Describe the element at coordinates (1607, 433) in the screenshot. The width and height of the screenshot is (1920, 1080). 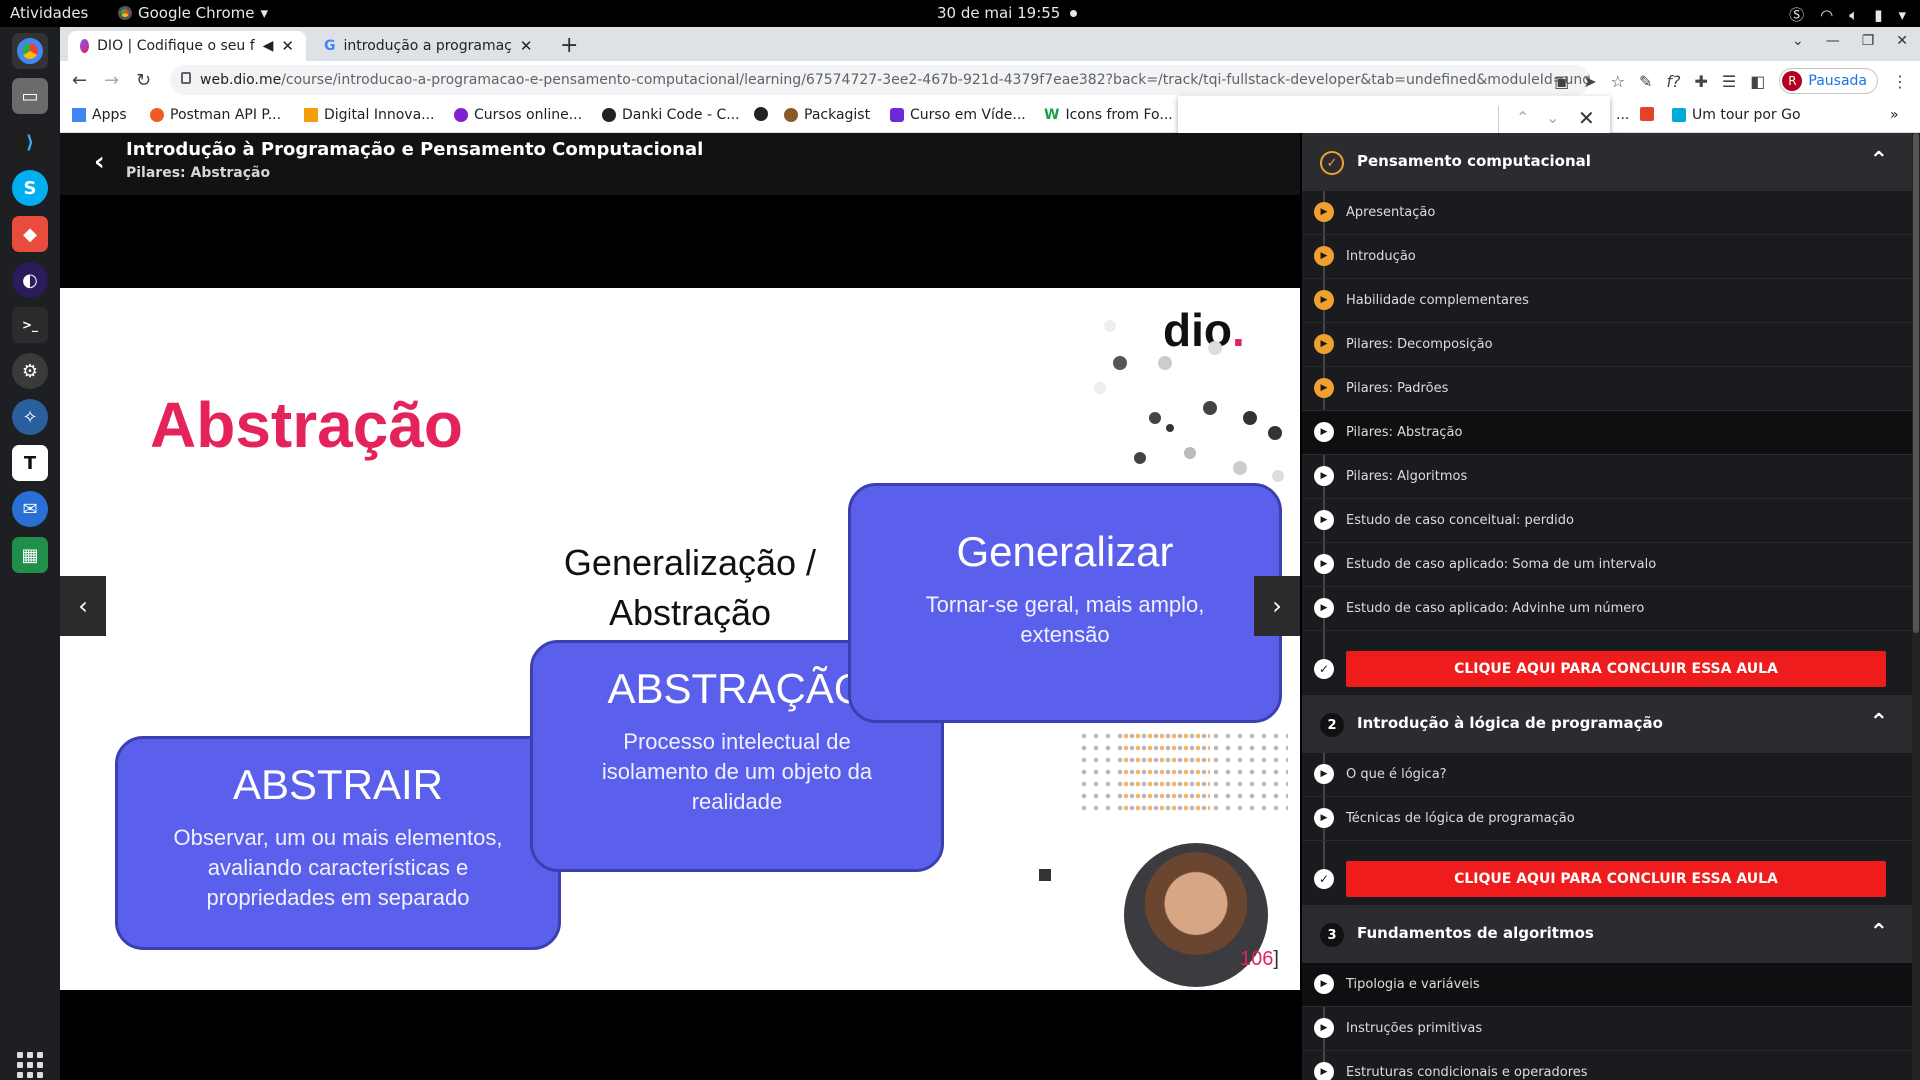
I see `lesson-item-current: ▶ Pilares: Abstração` at that location.